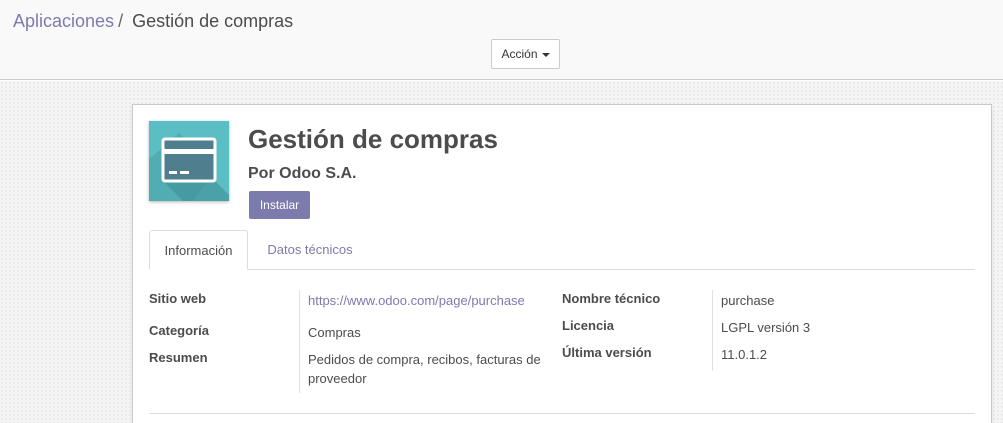 The width and height of the screenshot is (1003, 423). What do you see at coordinates (302, 173) in the screenshot?
I see `app-author: Por Odoo S.A.` at bounding box center [302, 173].